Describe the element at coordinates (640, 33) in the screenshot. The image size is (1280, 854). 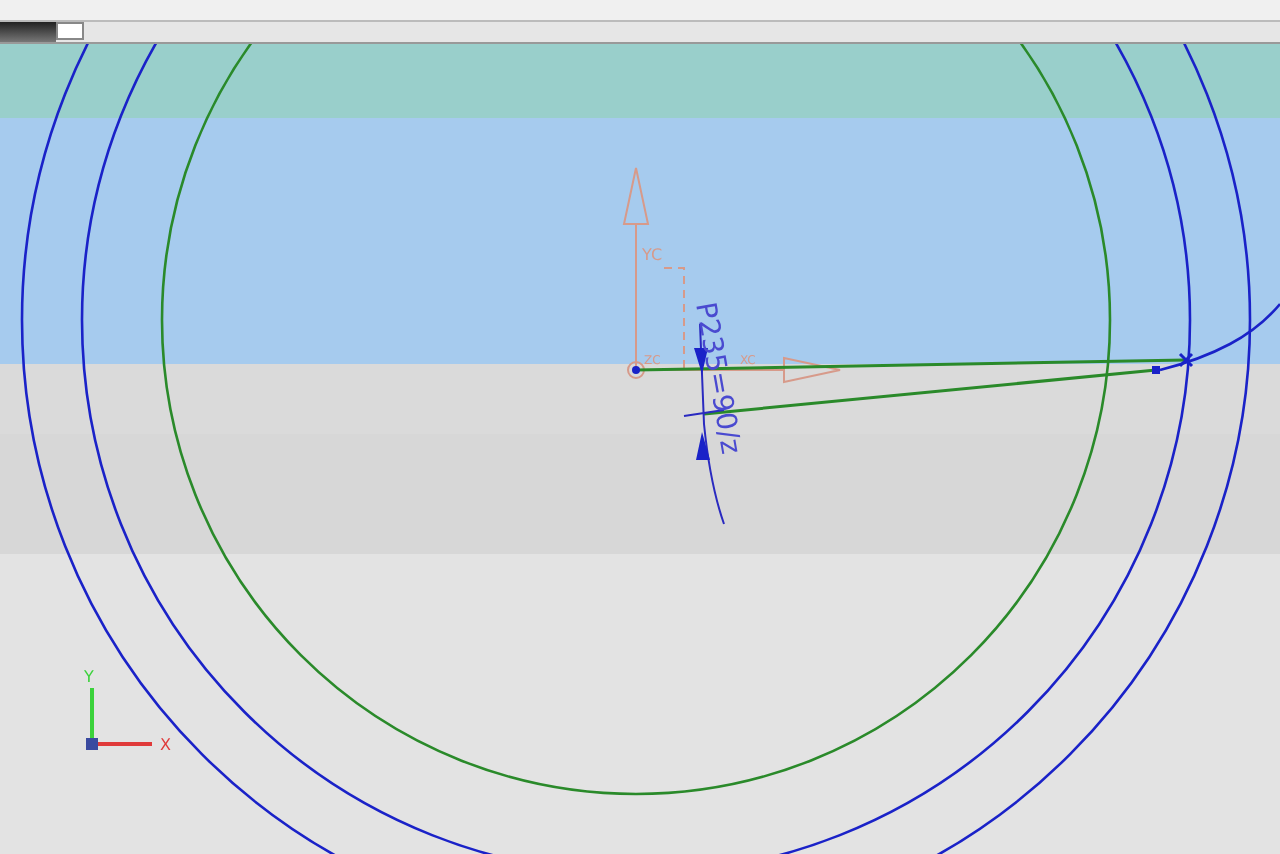
I see `scrollbar` at that location.